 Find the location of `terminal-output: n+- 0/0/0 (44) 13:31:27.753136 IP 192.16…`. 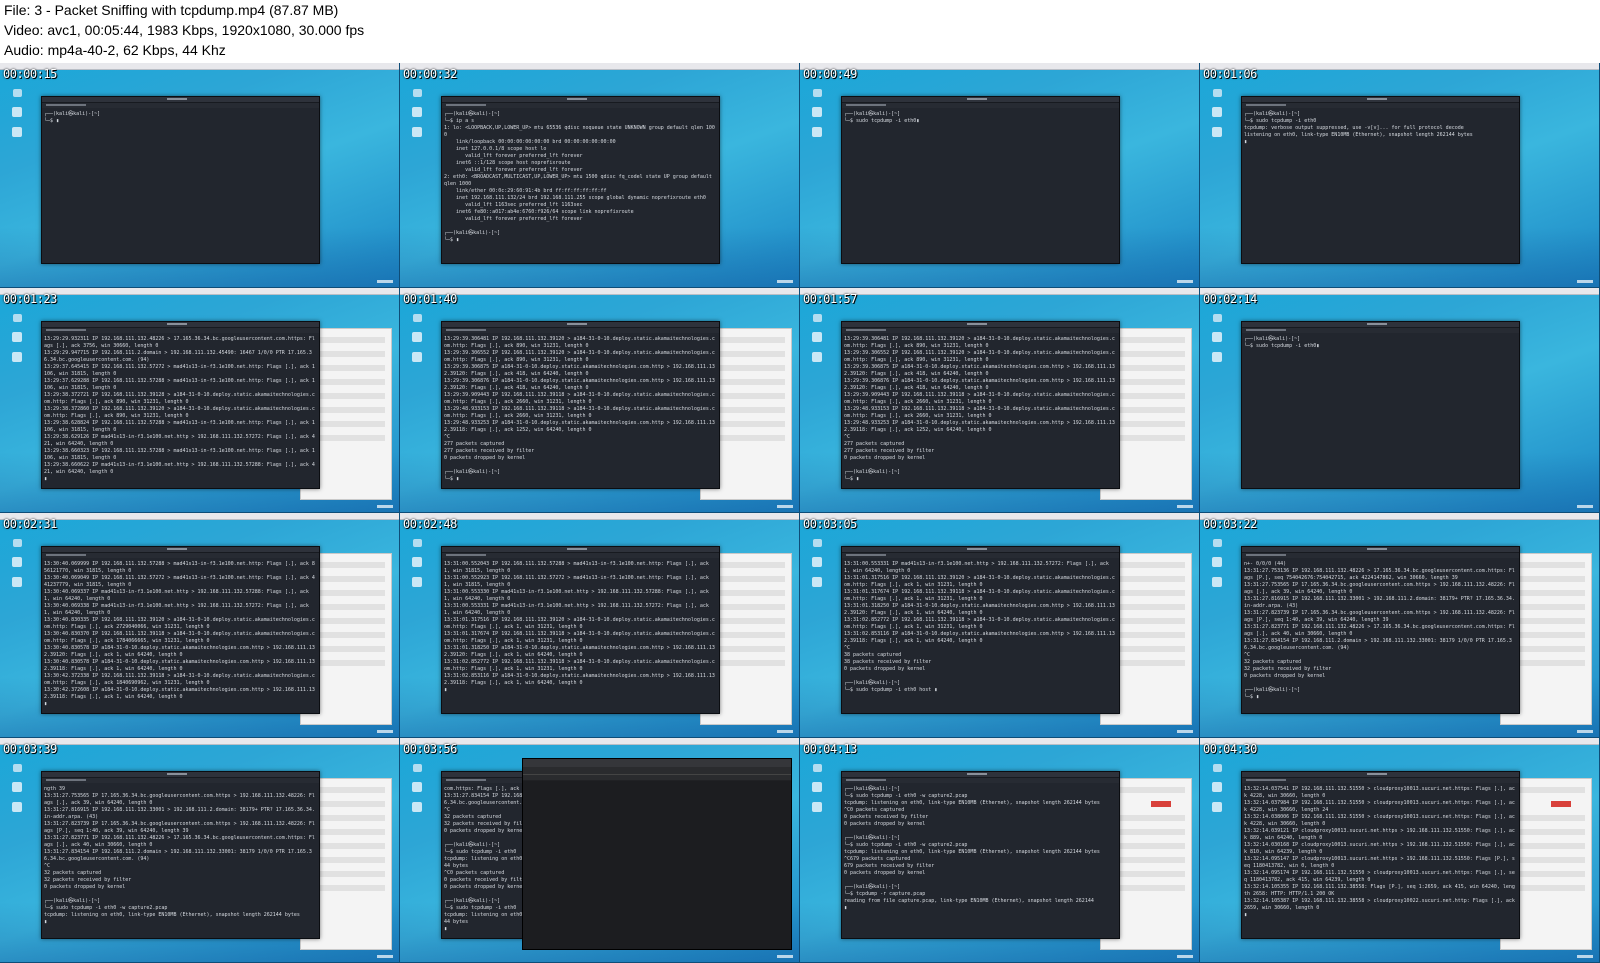

terminal-output: n+- 0/0/0 (44) 13:31:27.753136 IP 192.16… is located at coordinates (1380, 629).